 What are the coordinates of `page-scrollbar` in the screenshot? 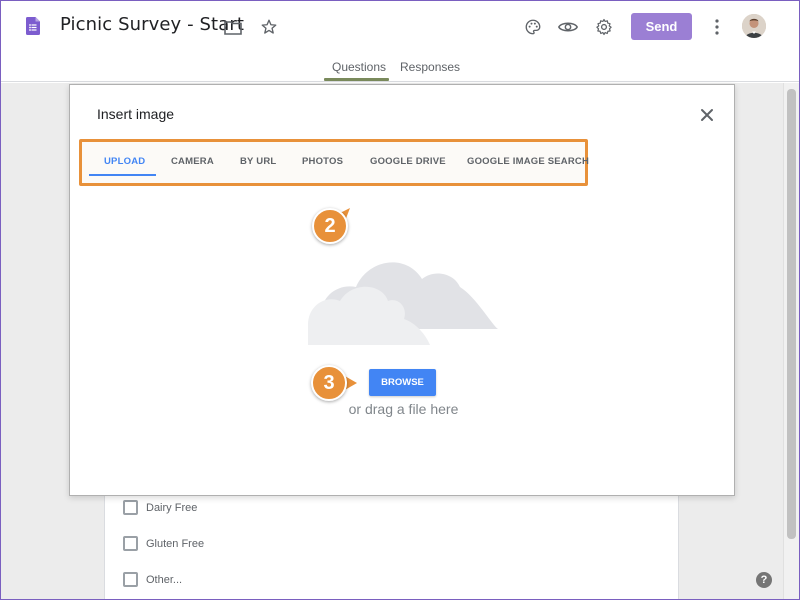 It's located at (791, 341).